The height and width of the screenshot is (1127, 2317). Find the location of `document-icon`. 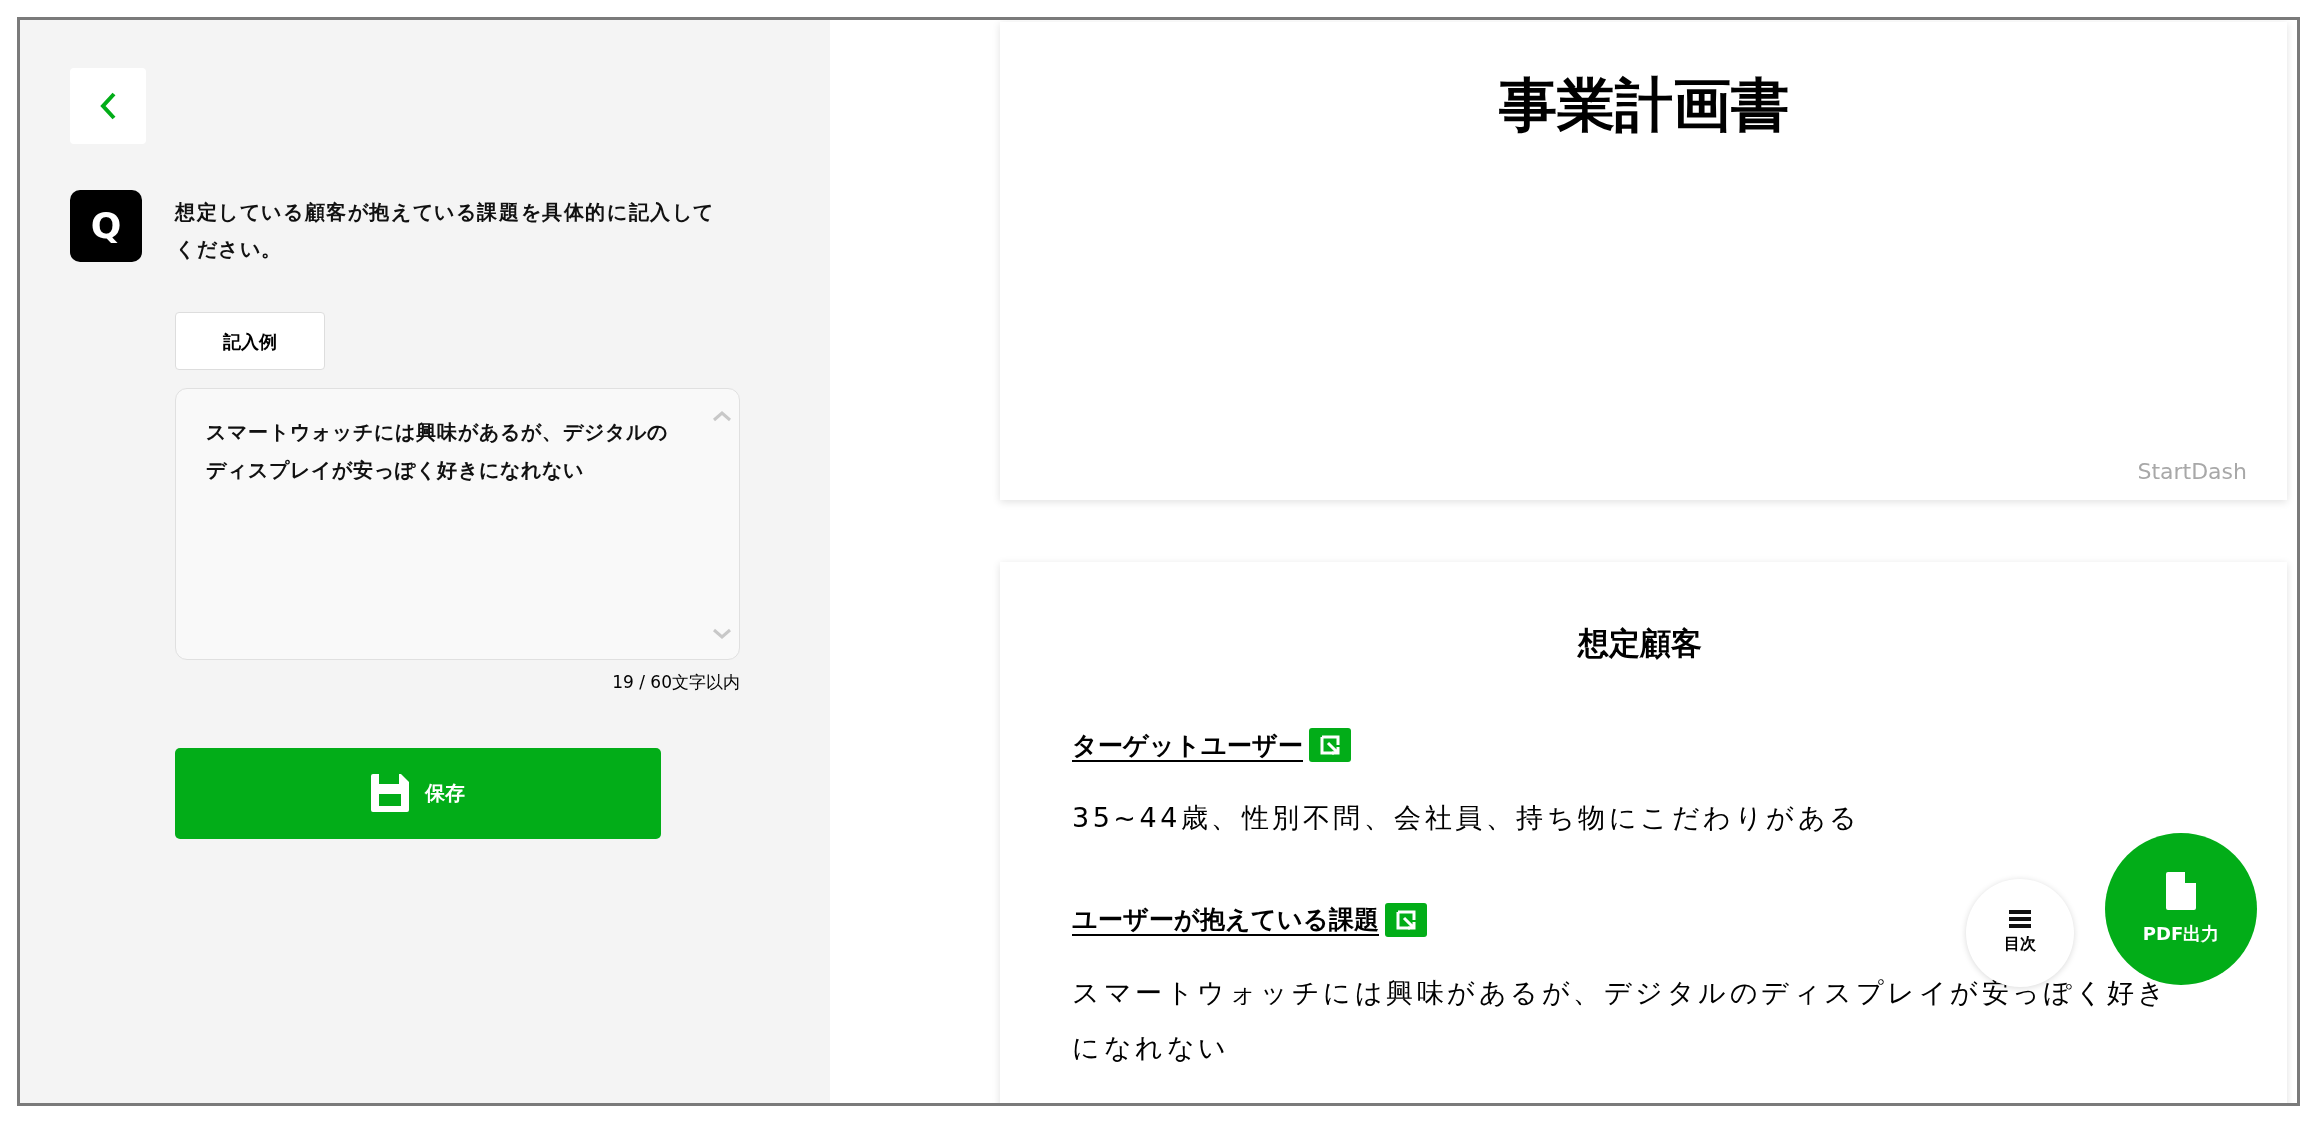

document-icon is located at coordinates (2181, 890).